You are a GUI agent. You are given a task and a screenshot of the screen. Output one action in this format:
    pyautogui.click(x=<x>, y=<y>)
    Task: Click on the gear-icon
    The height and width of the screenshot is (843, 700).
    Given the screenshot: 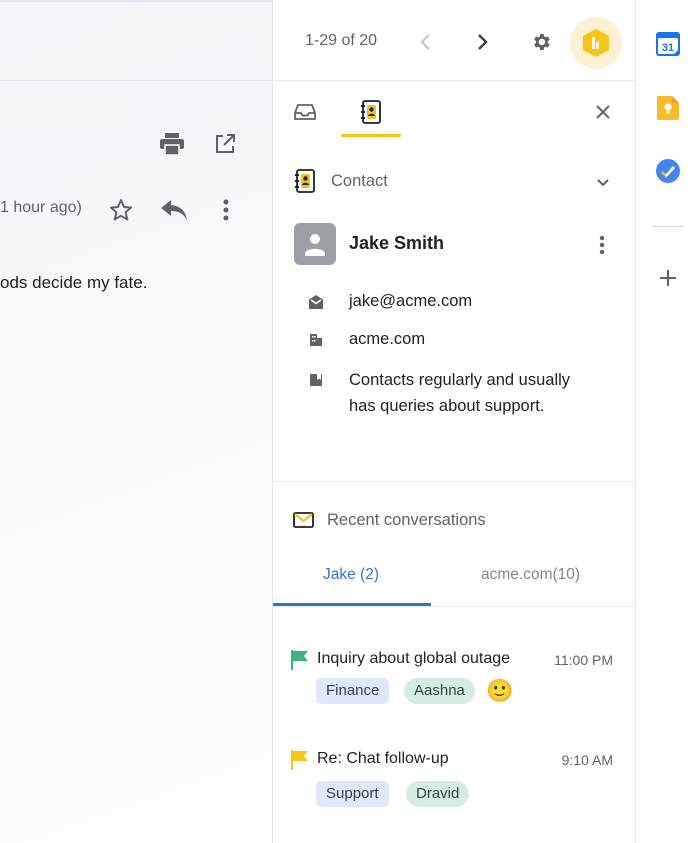 What is the action you would take?
    pyautogui.click(x=541, y=42)
    